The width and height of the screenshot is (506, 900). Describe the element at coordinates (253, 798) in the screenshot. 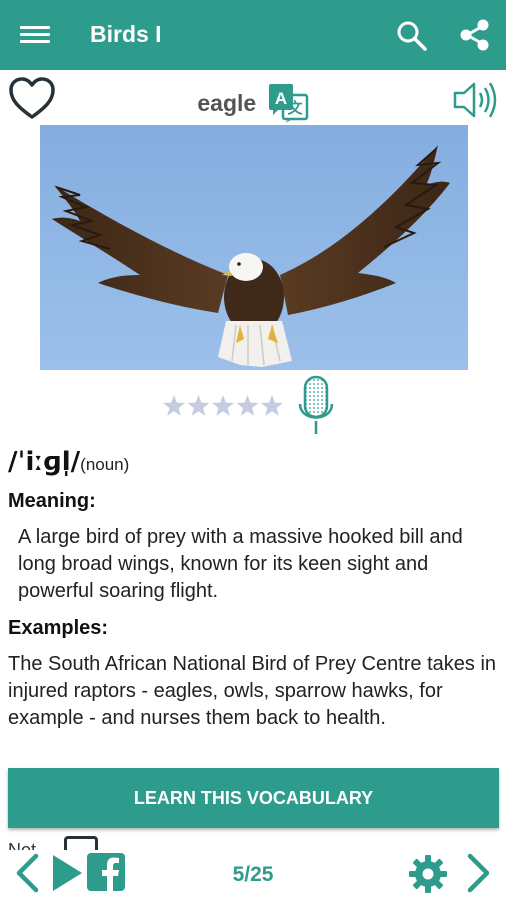

I see `learn-vocabulary-button: LEARN THIS VOCABULARY` at that location.